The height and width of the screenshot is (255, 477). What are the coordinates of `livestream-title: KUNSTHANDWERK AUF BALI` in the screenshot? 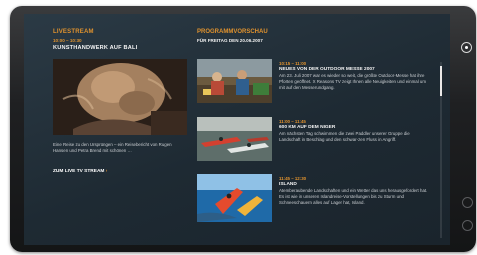 It's located at (95, 48).